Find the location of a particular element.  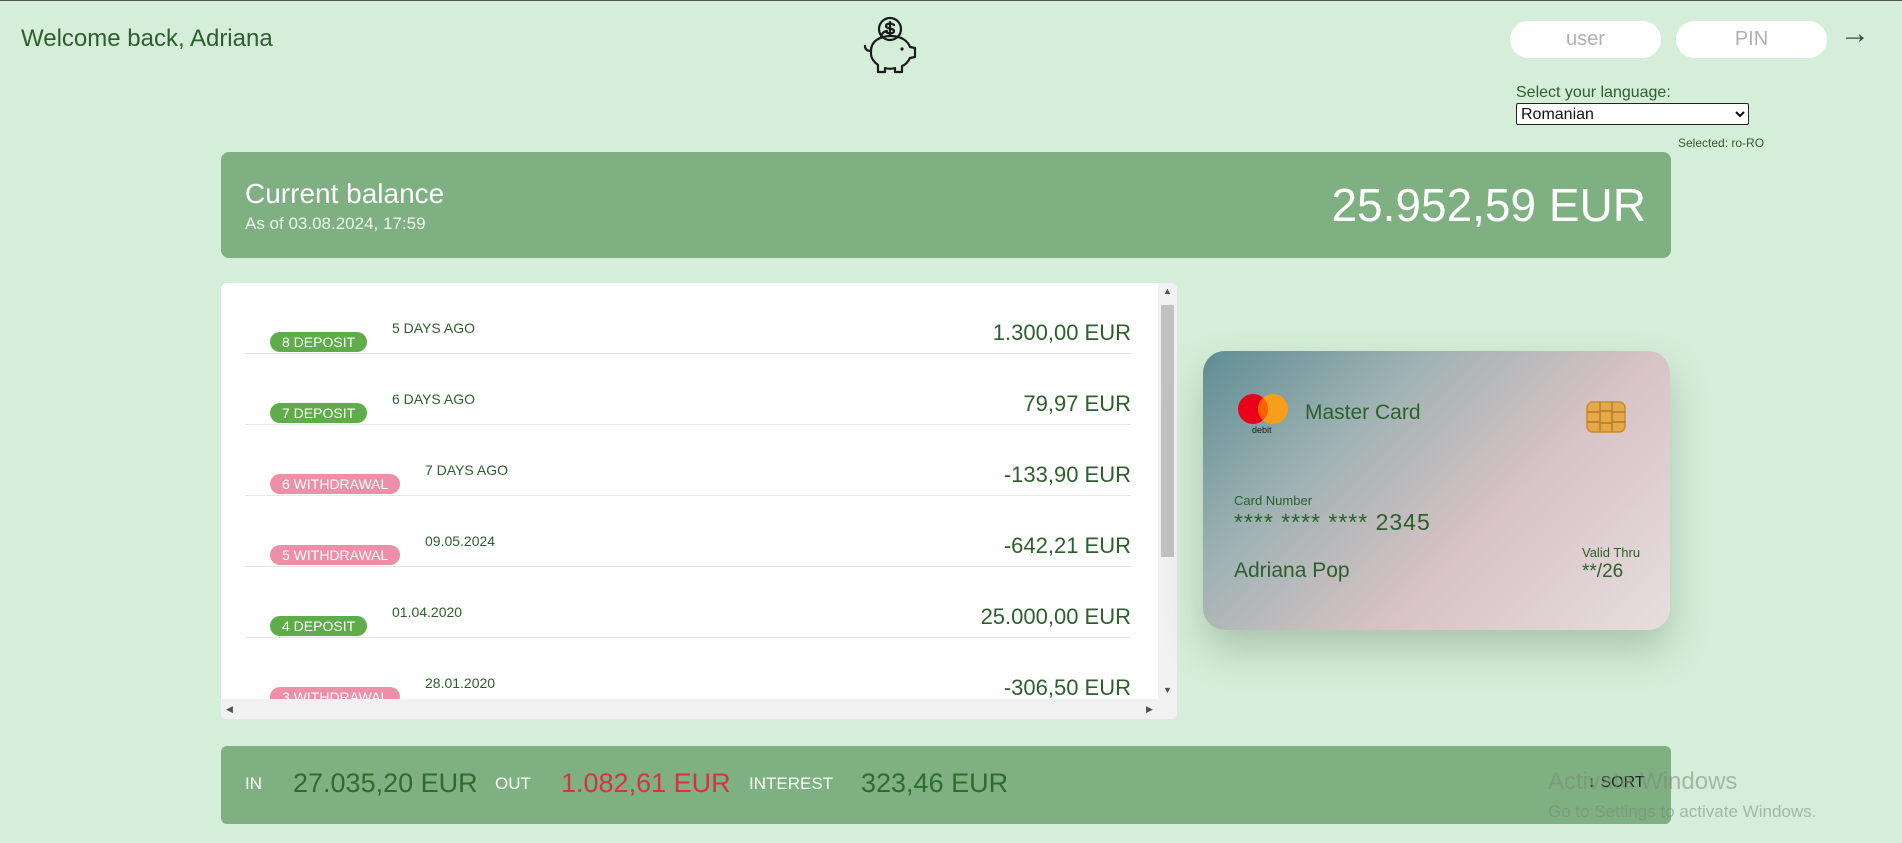

movement-value: 79,97 EUR is located at coordinates (1077, 403).